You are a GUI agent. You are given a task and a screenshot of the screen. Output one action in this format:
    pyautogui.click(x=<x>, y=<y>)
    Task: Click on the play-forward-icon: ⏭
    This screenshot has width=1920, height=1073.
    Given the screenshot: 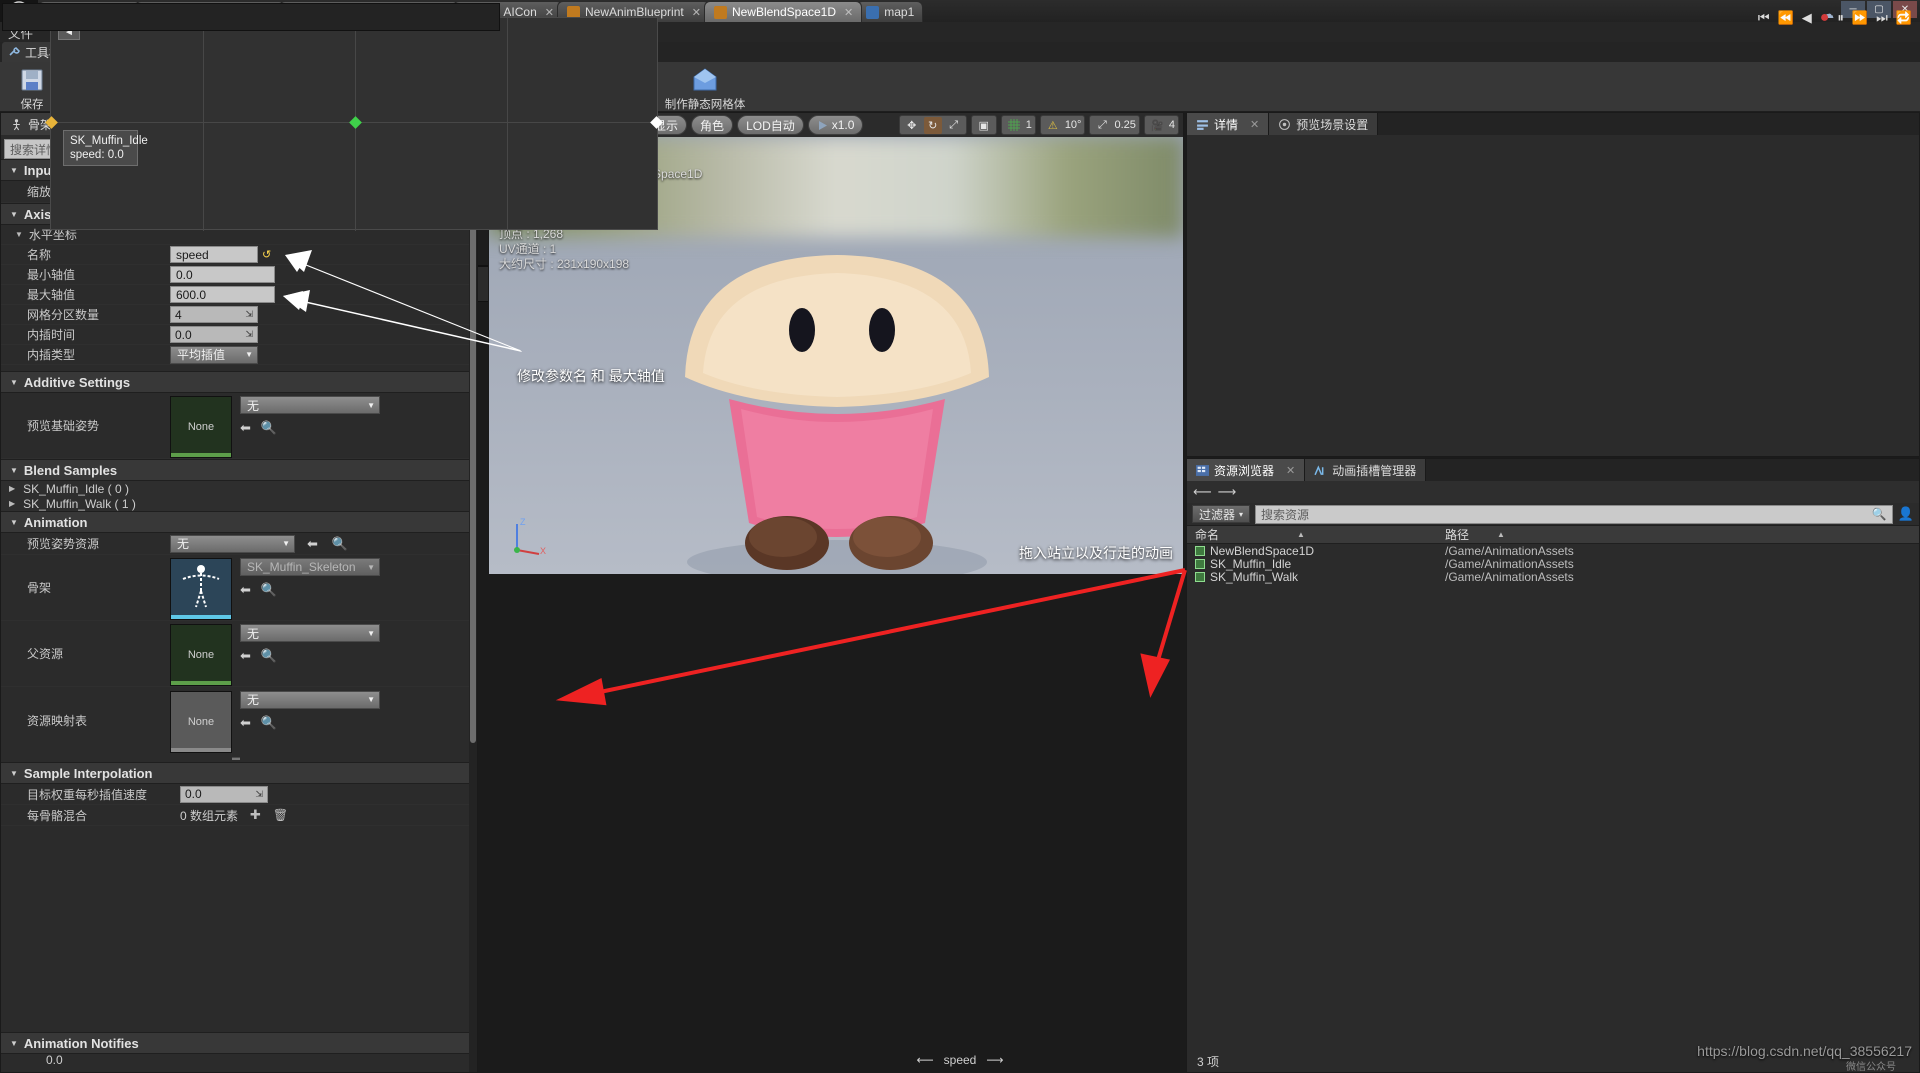 What is the action you would take?
    pyautogui.click(x=1882, y=18)
    